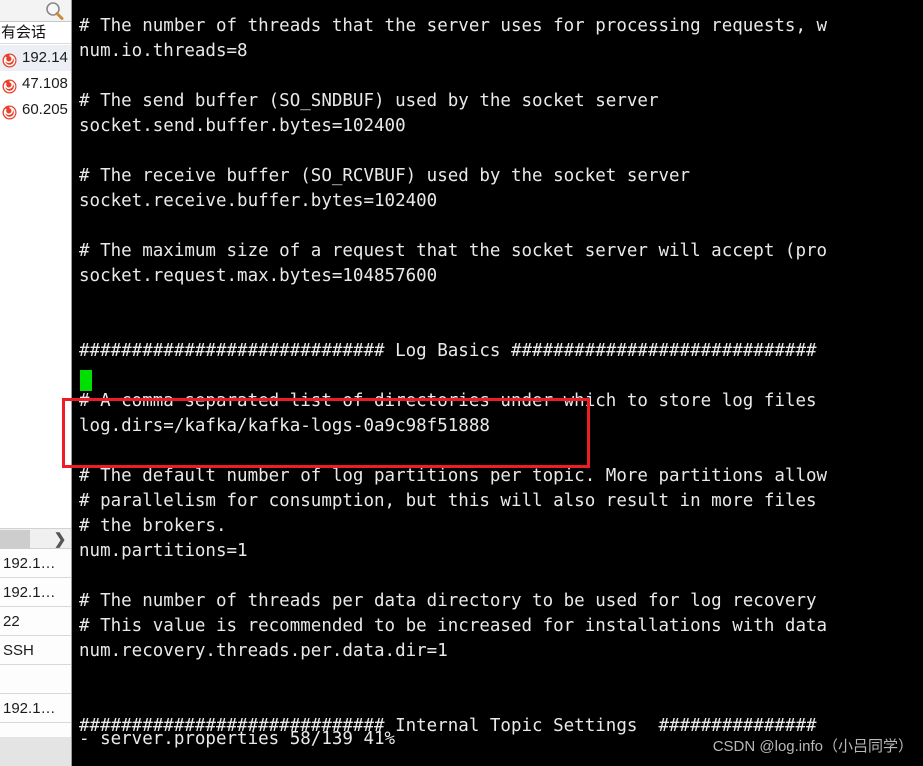 This screenshot has width=923, height=766. What do you see at coordinates (60, 539) in the screenshot?
I see `chevron-right-icon: ❯` at bounding box center [60, 539].